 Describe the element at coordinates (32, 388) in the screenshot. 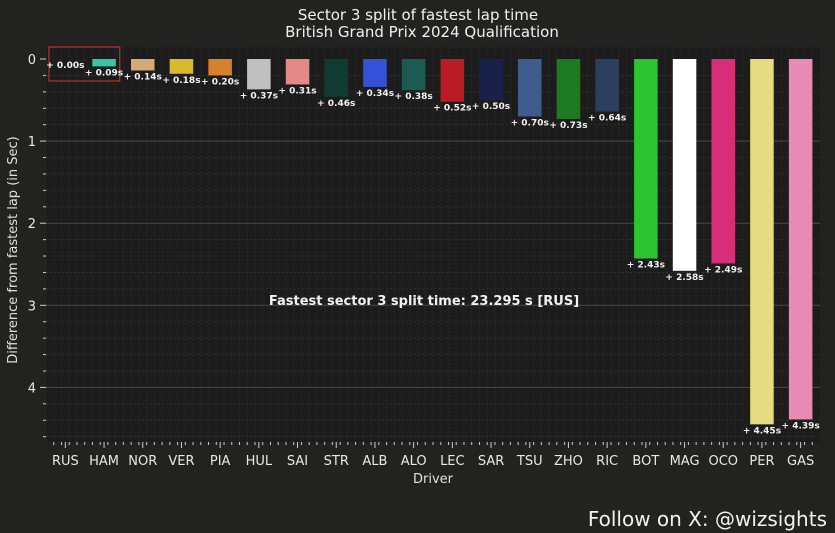

I see `y-tick-label: 4` at that location.